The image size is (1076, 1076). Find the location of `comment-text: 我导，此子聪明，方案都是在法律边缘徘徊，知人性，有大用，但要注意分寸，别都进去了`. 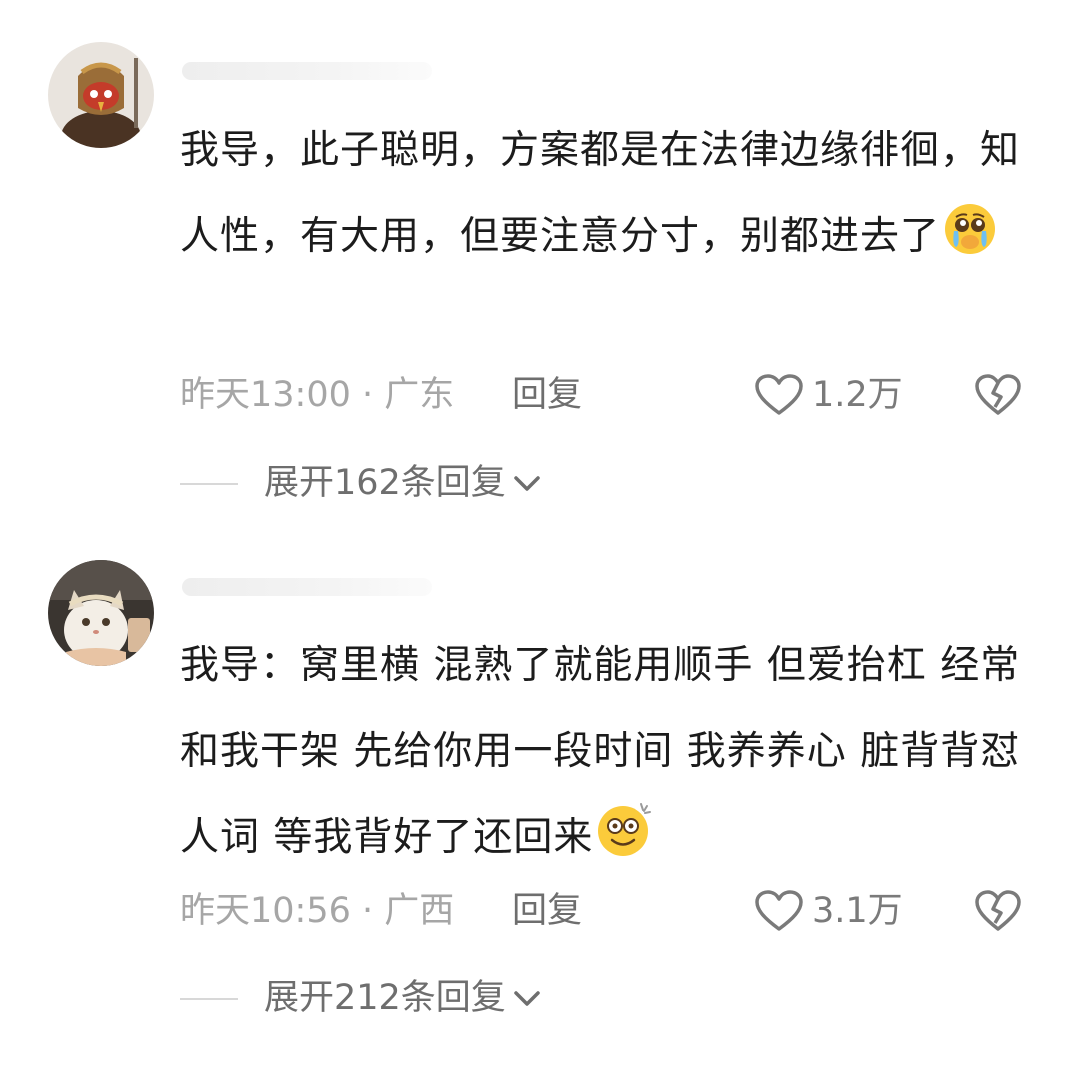

comment-text: 我导，此子聪明，方案都是在法律边缘徘徊，知人性，有大用，但要注意分寸，别都进去了 is located at coordinates (610, 198).